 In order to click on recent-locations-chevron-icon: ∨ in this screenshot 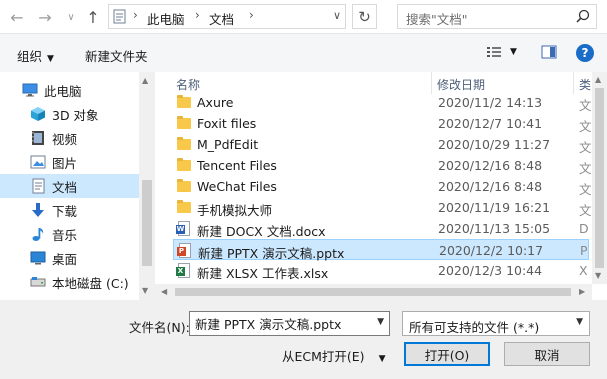, I will do `click(71, 17)`.